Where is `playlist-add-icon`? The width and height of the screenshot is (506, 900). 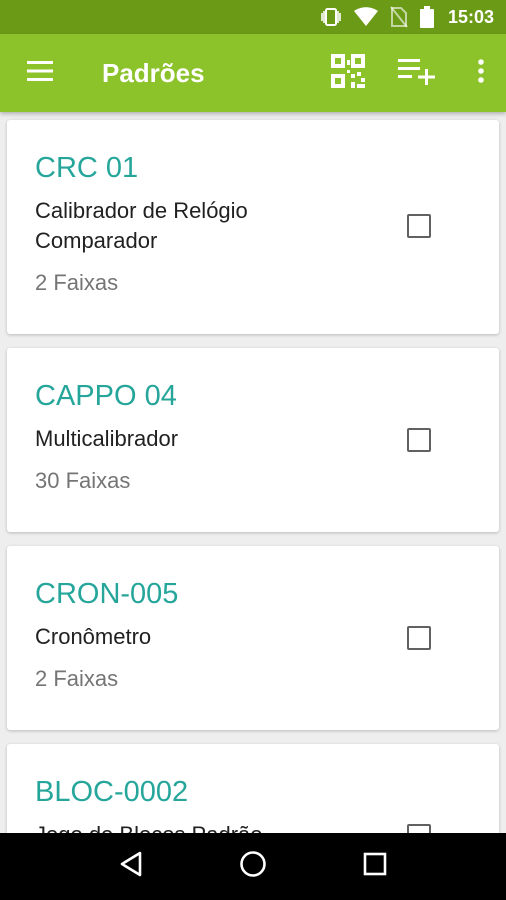 playlist-add-icon is located at coordinates (417, 73).